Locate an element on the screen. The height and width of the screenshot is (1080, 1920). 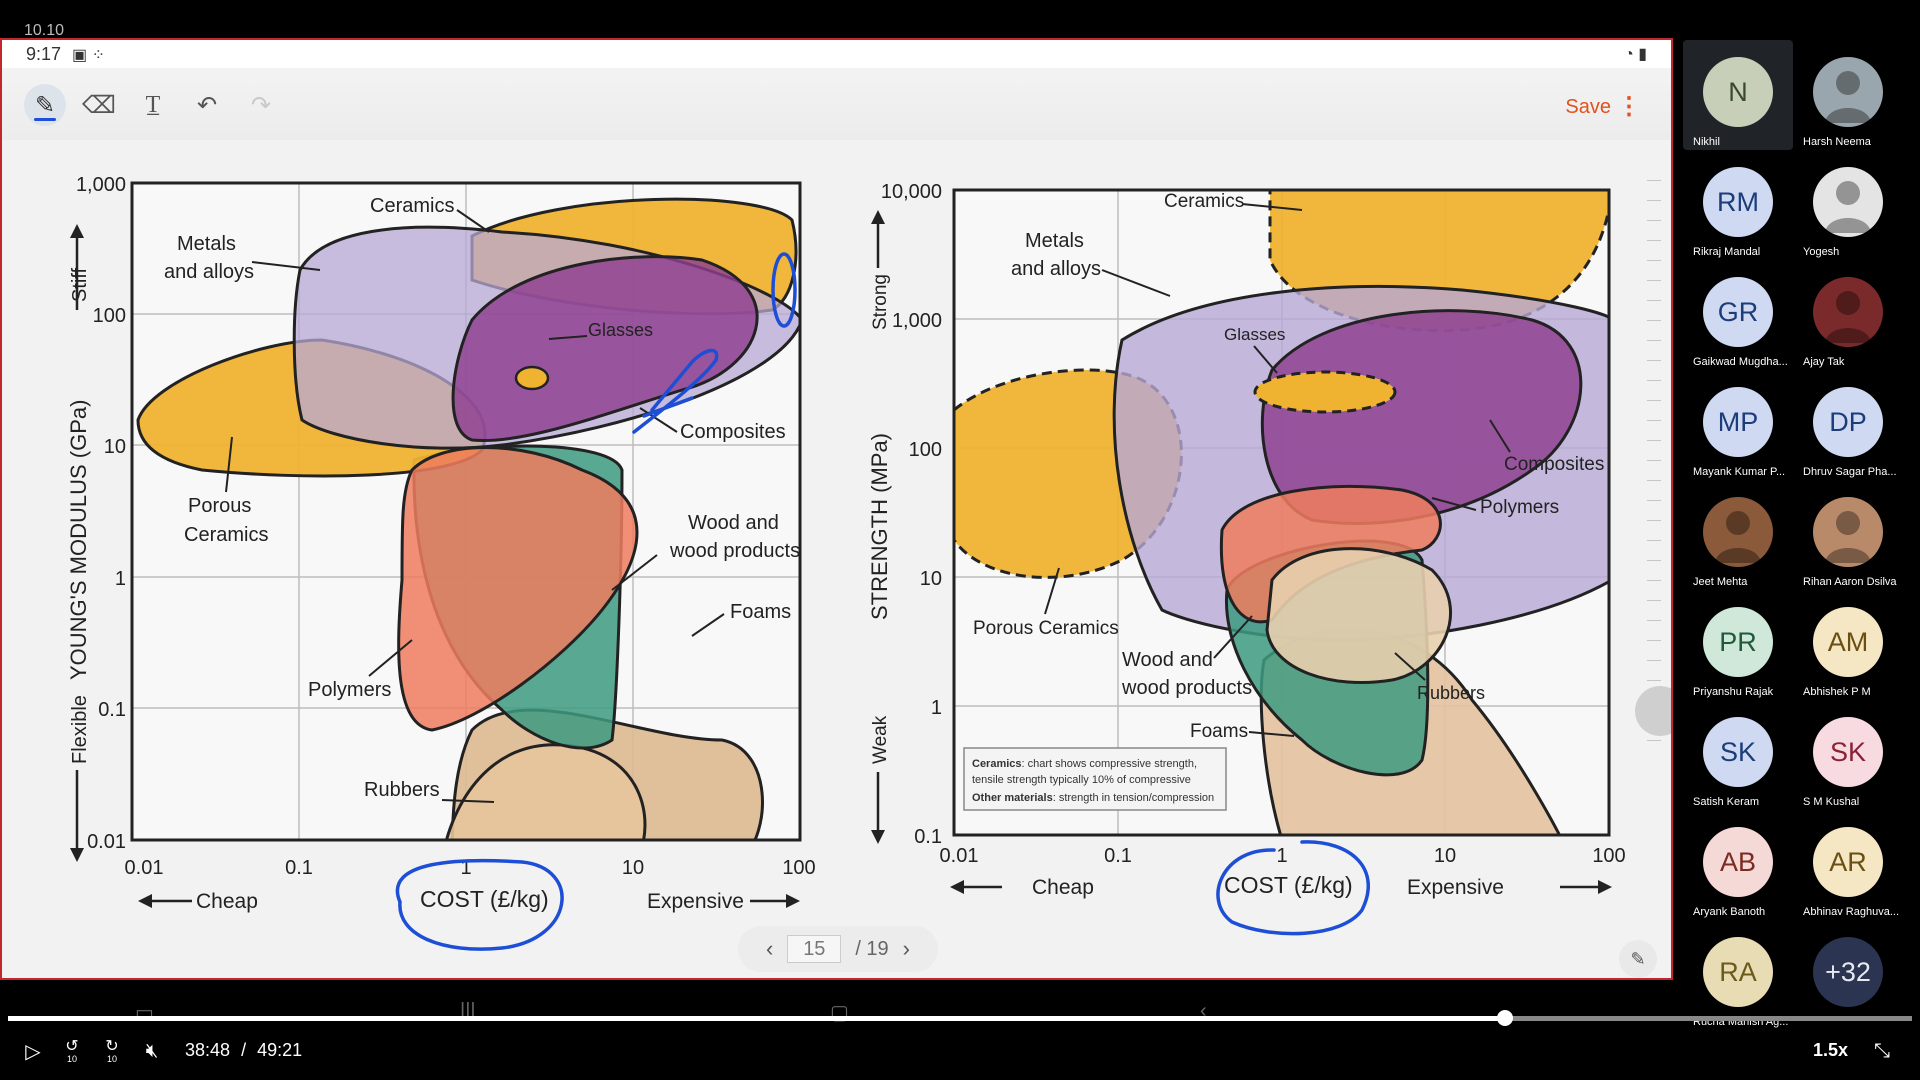
right-label-metals-1: Metals is located at coordinates (1054, 241).